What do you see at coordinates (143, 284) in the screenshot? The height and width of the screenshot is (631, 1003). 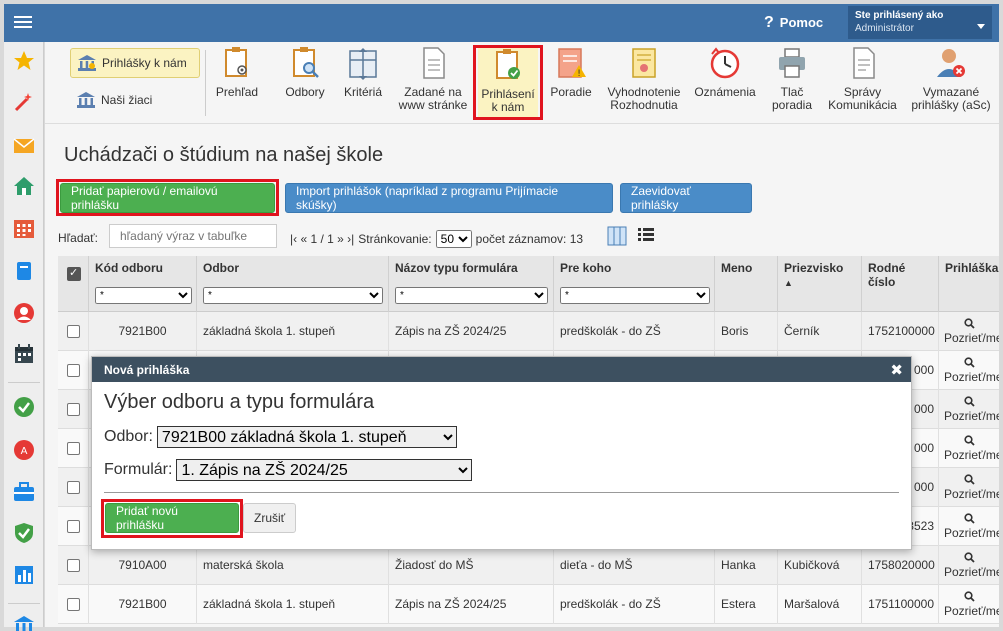 I see `header-code: Kód odboru *` at bounding box center [143, 284].